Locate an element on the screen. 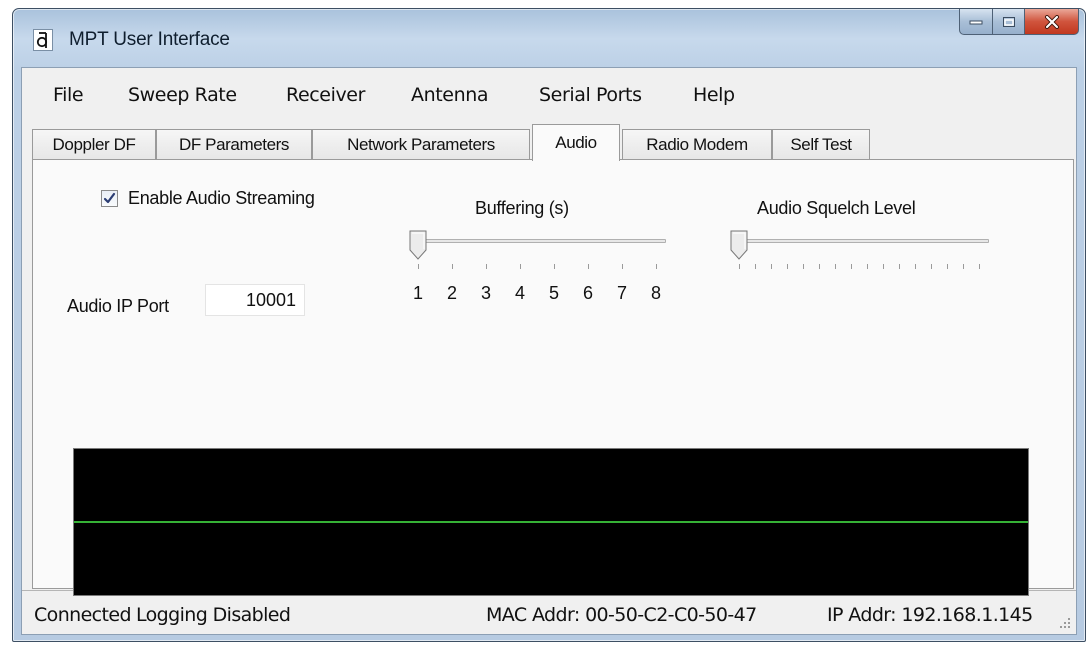  enable-audio-streaming: Enable Audio Streaming is located at coordinates (208, 198).